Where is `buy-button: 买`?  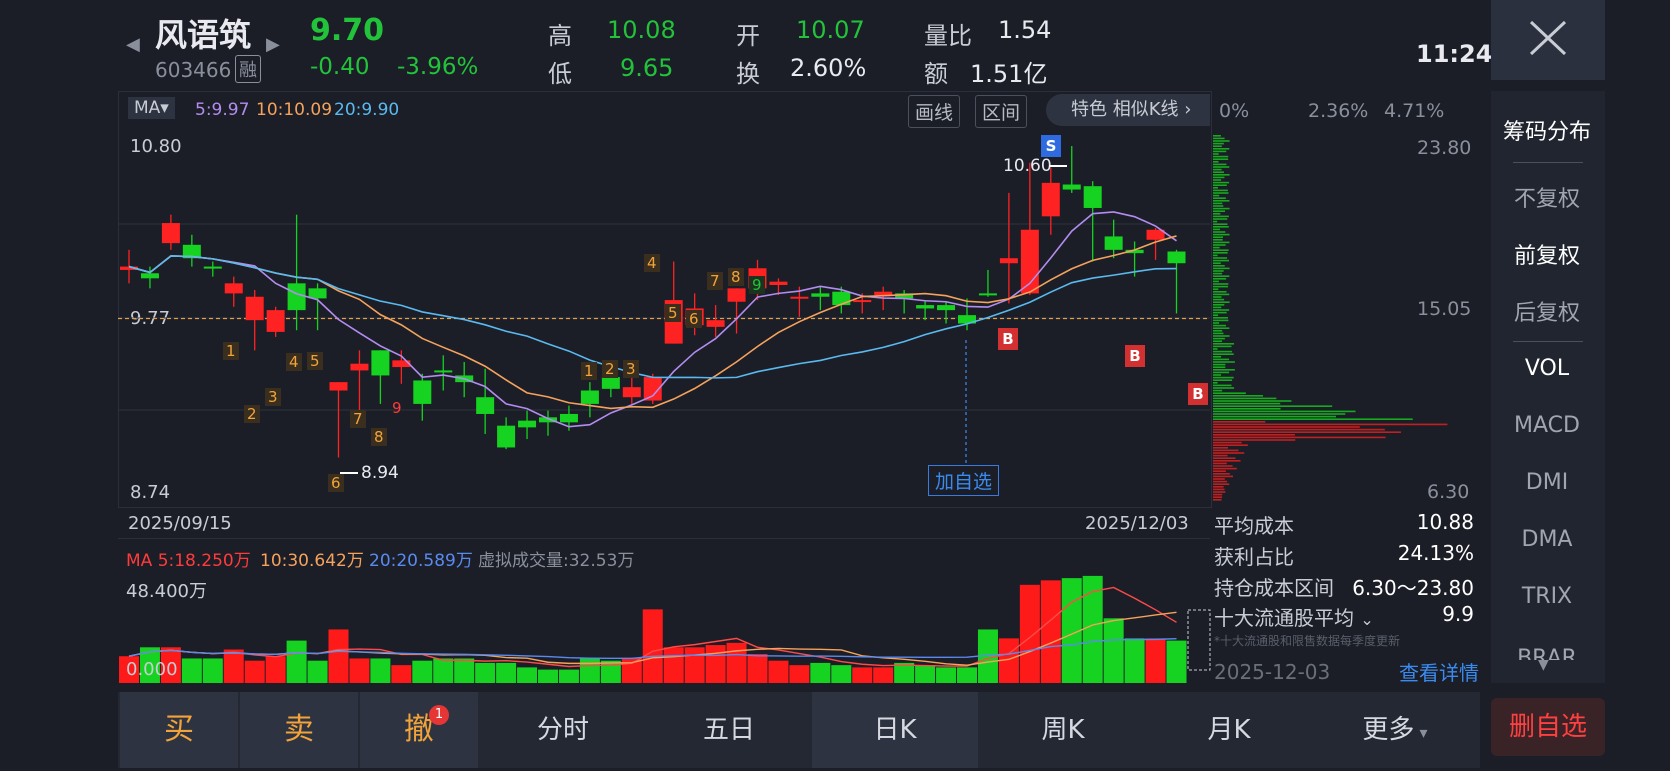 buy-button: 买 is located at coordinates (179, 730).